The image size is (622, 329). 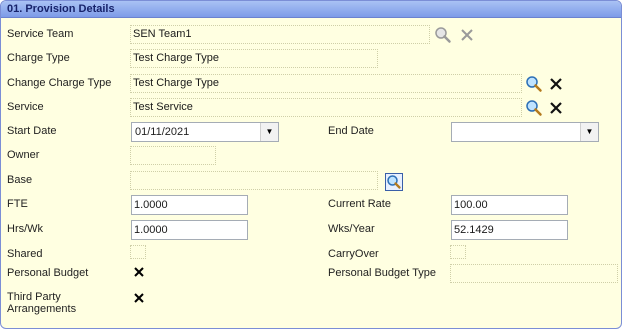 I want to click on charge-type-field: Test Charge Type, so click(x=254, y=58).